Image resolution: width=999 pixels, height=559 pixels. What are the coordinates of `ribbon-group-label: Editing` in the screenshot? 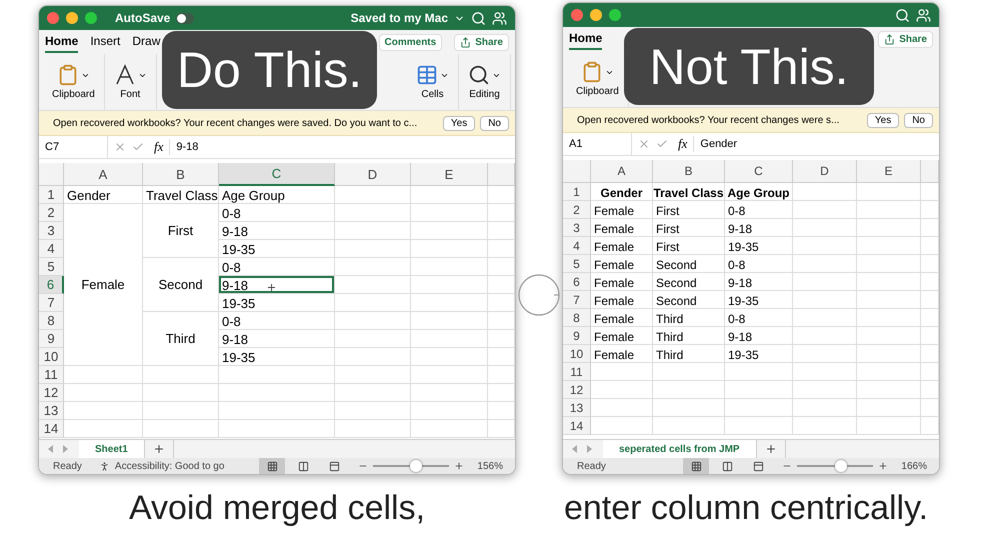 It's located at (484, 94).